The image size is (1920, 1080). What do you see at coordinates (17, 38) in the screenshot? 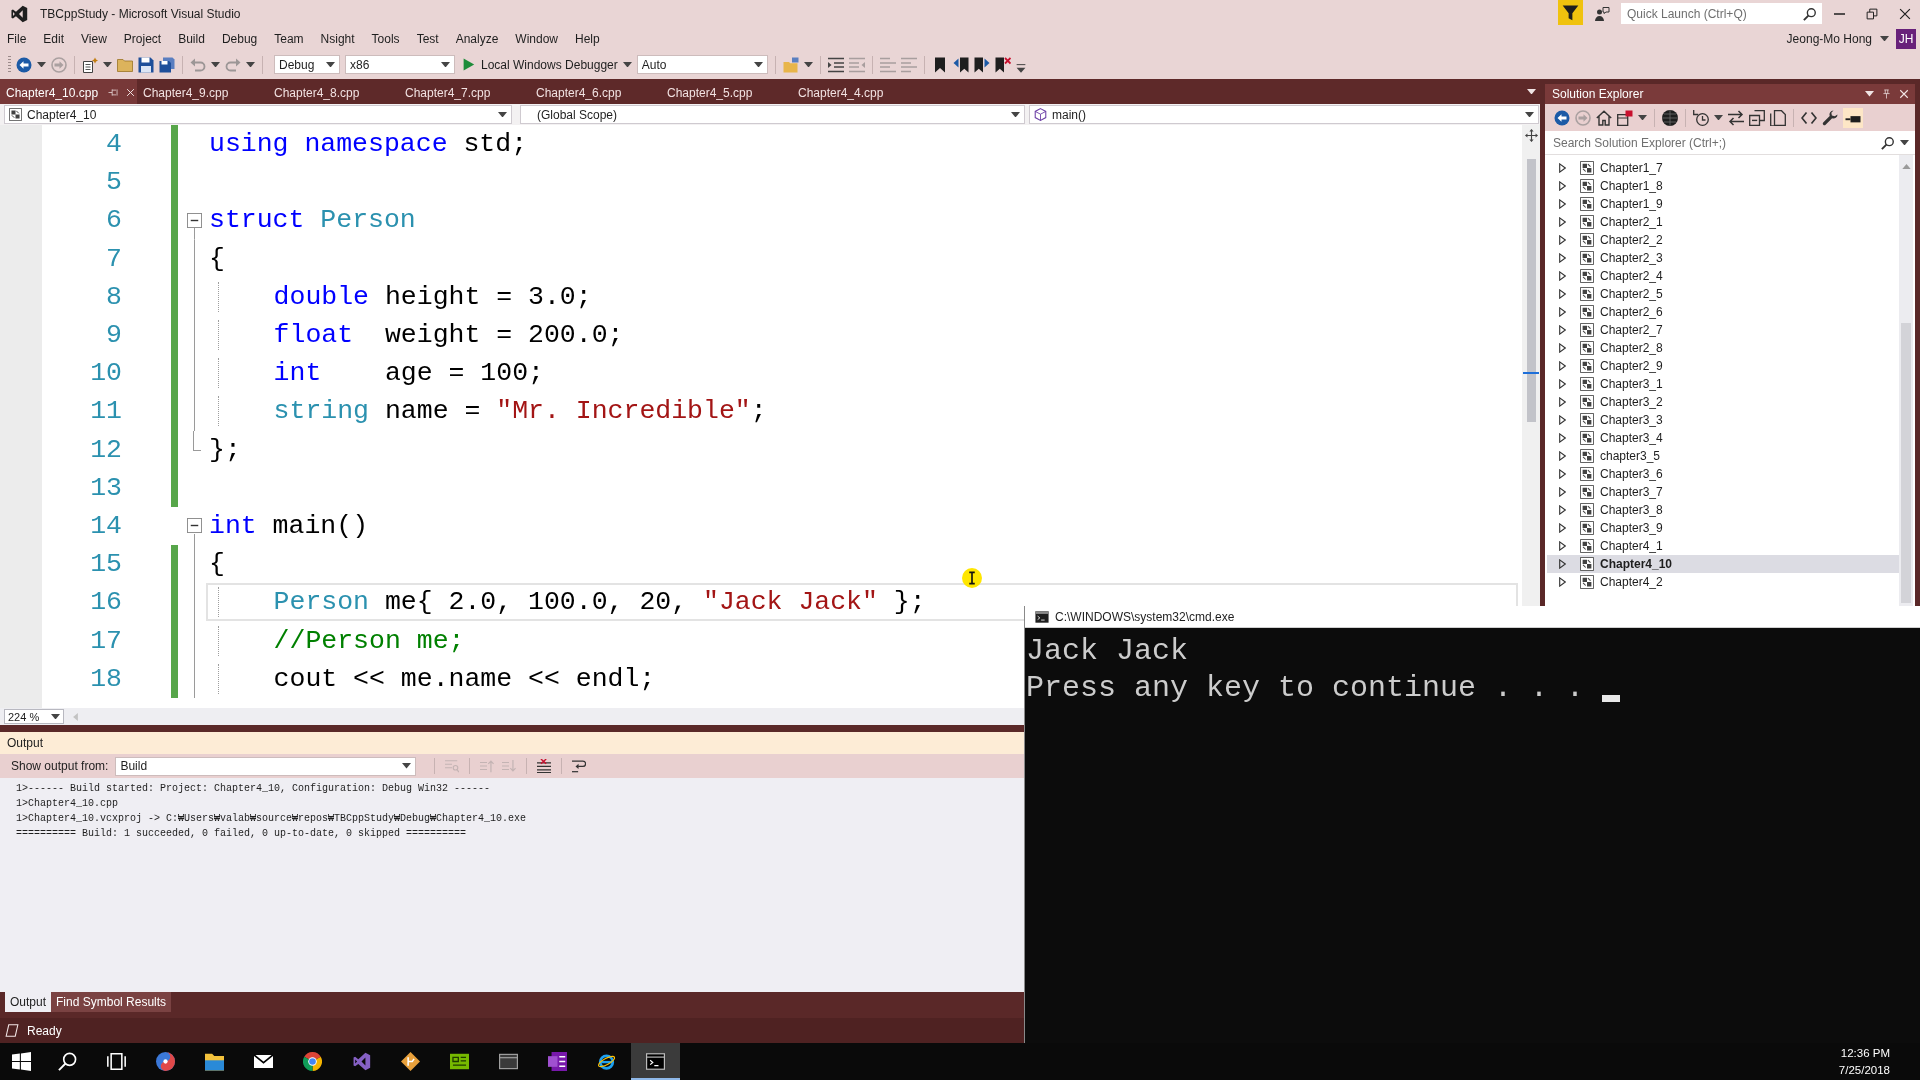
I see `menu-item: File` at bounding box center [17, 38].